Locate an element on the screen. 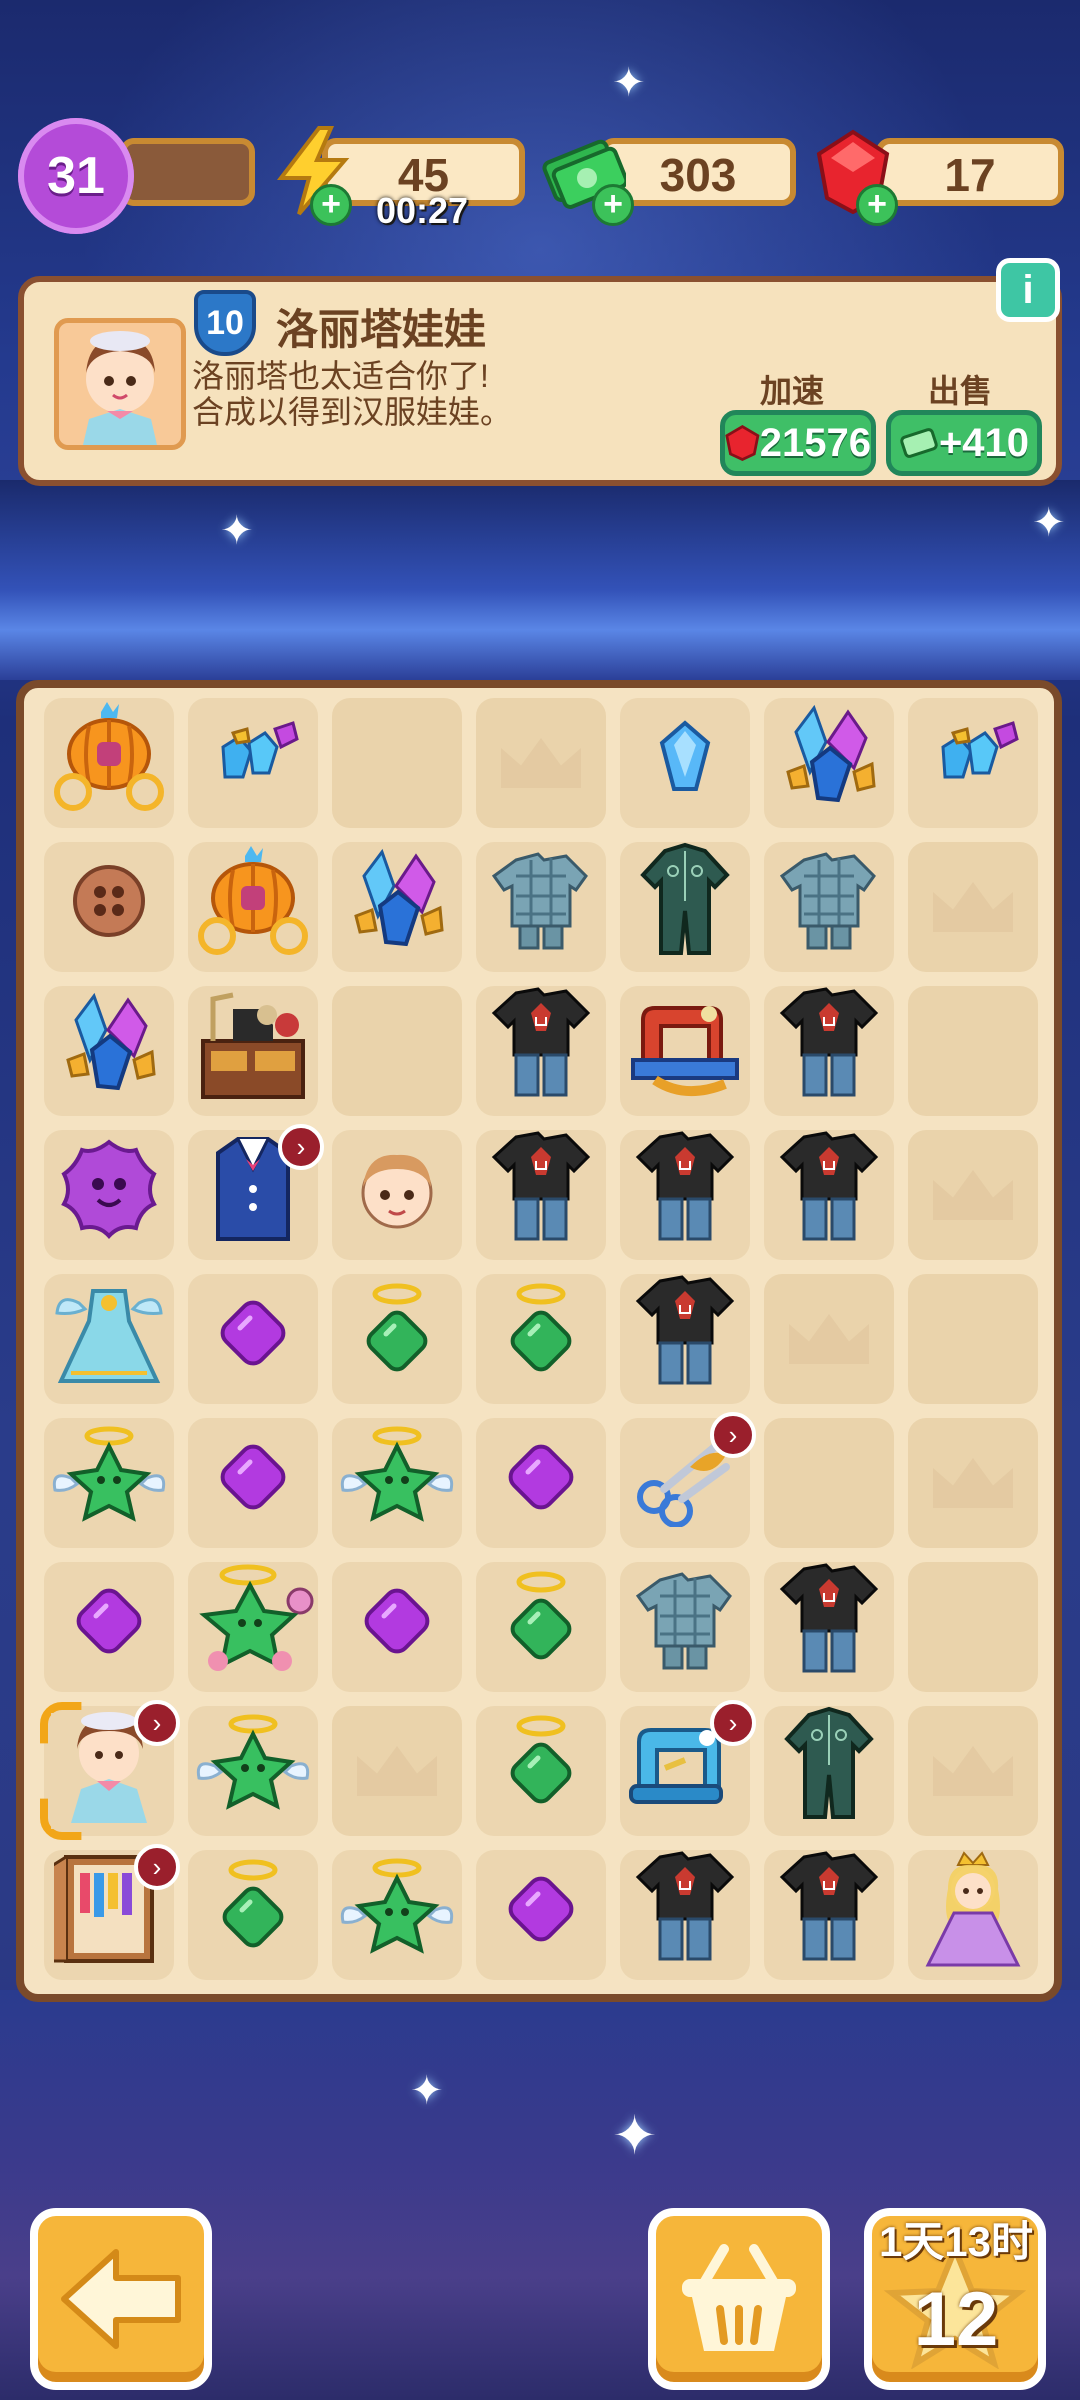  button-icon is located at coordinates (109, 907).